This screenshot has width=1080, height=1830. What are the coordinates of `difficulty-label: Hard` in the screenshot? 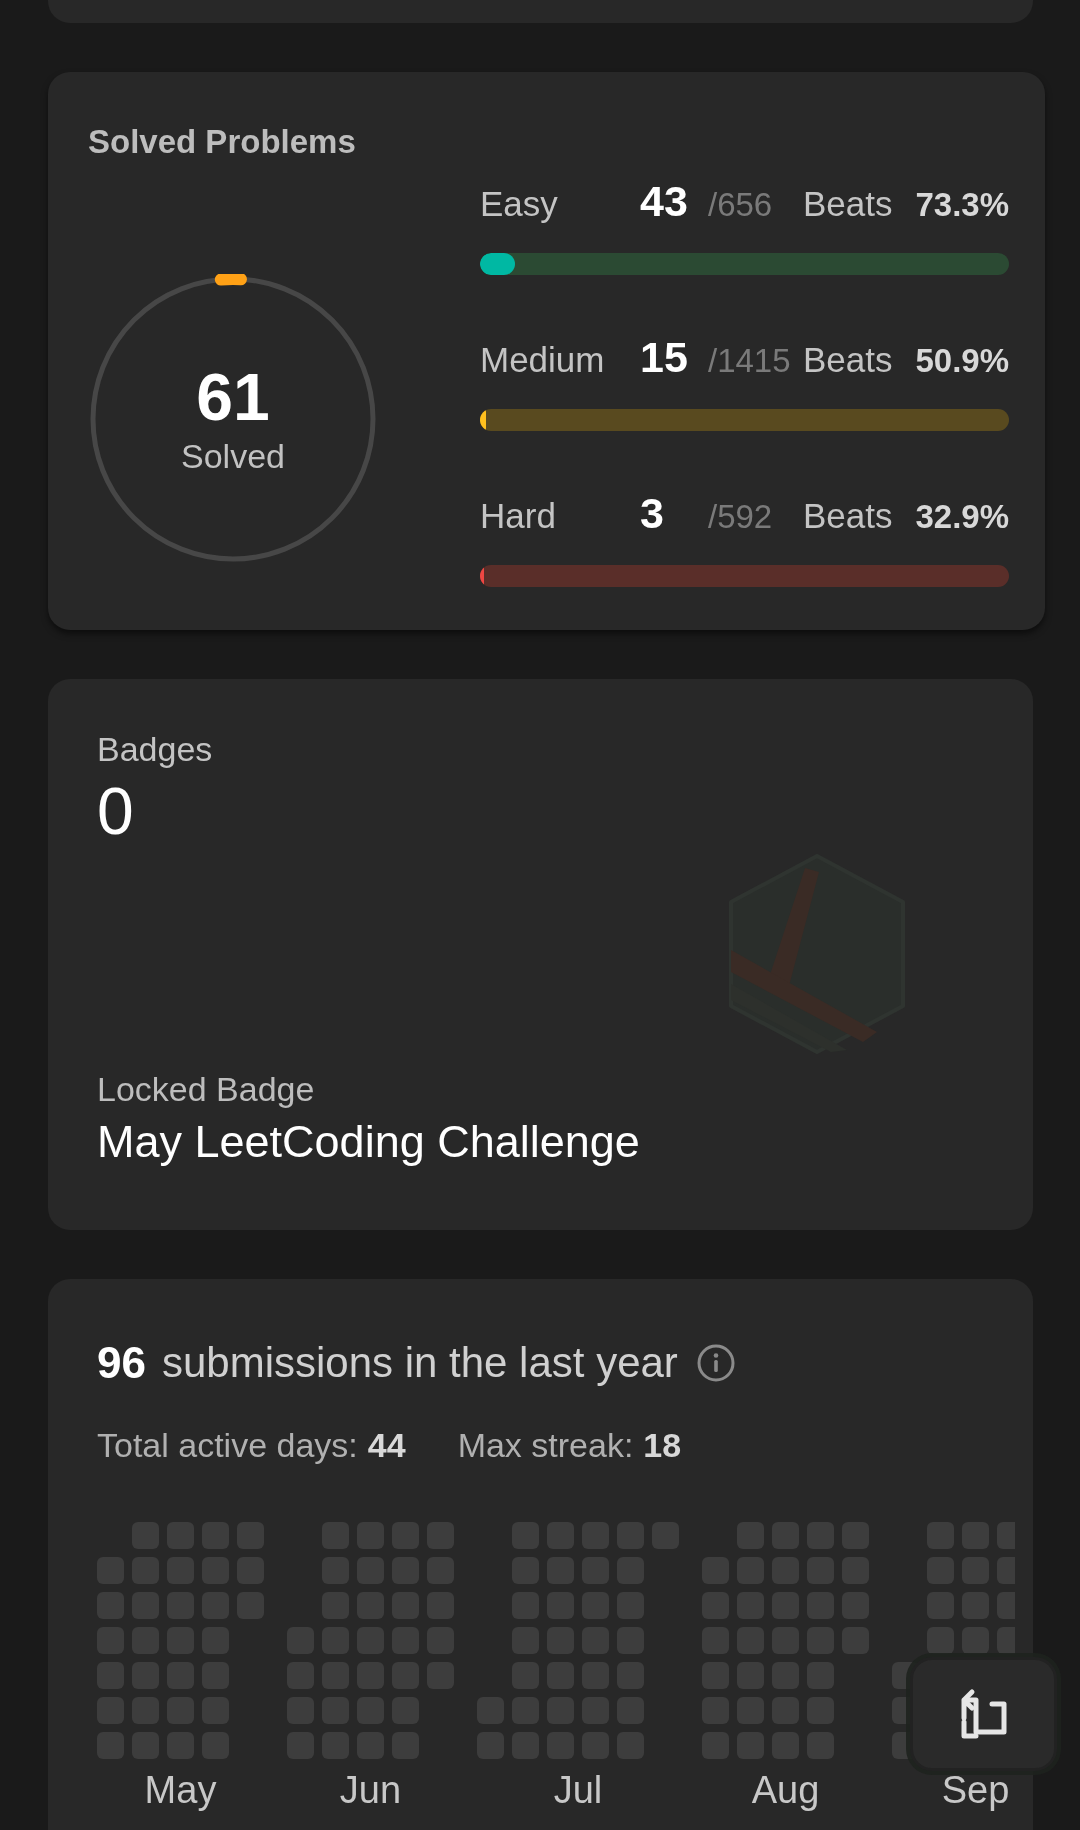 It's located at (518, 516).